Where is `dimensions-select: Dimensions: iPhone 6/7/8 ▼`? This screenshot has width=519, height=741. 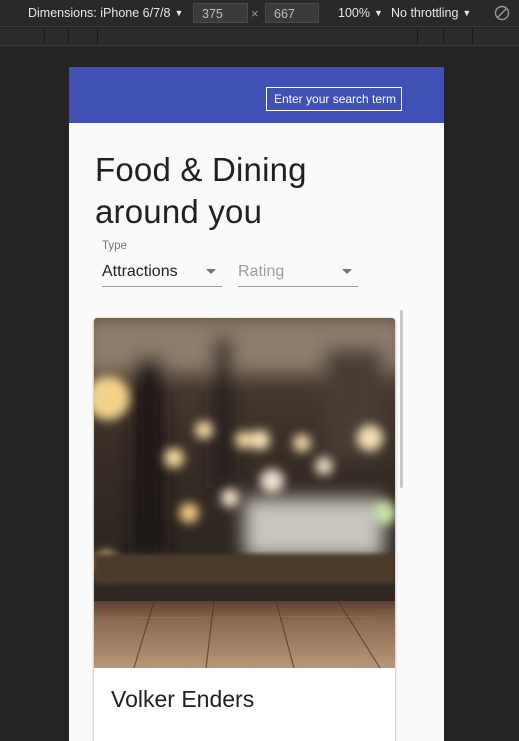
dimensions-select: Dimensions: iPhone 6/7/8 ▼ is located at coordinates (105, 13).